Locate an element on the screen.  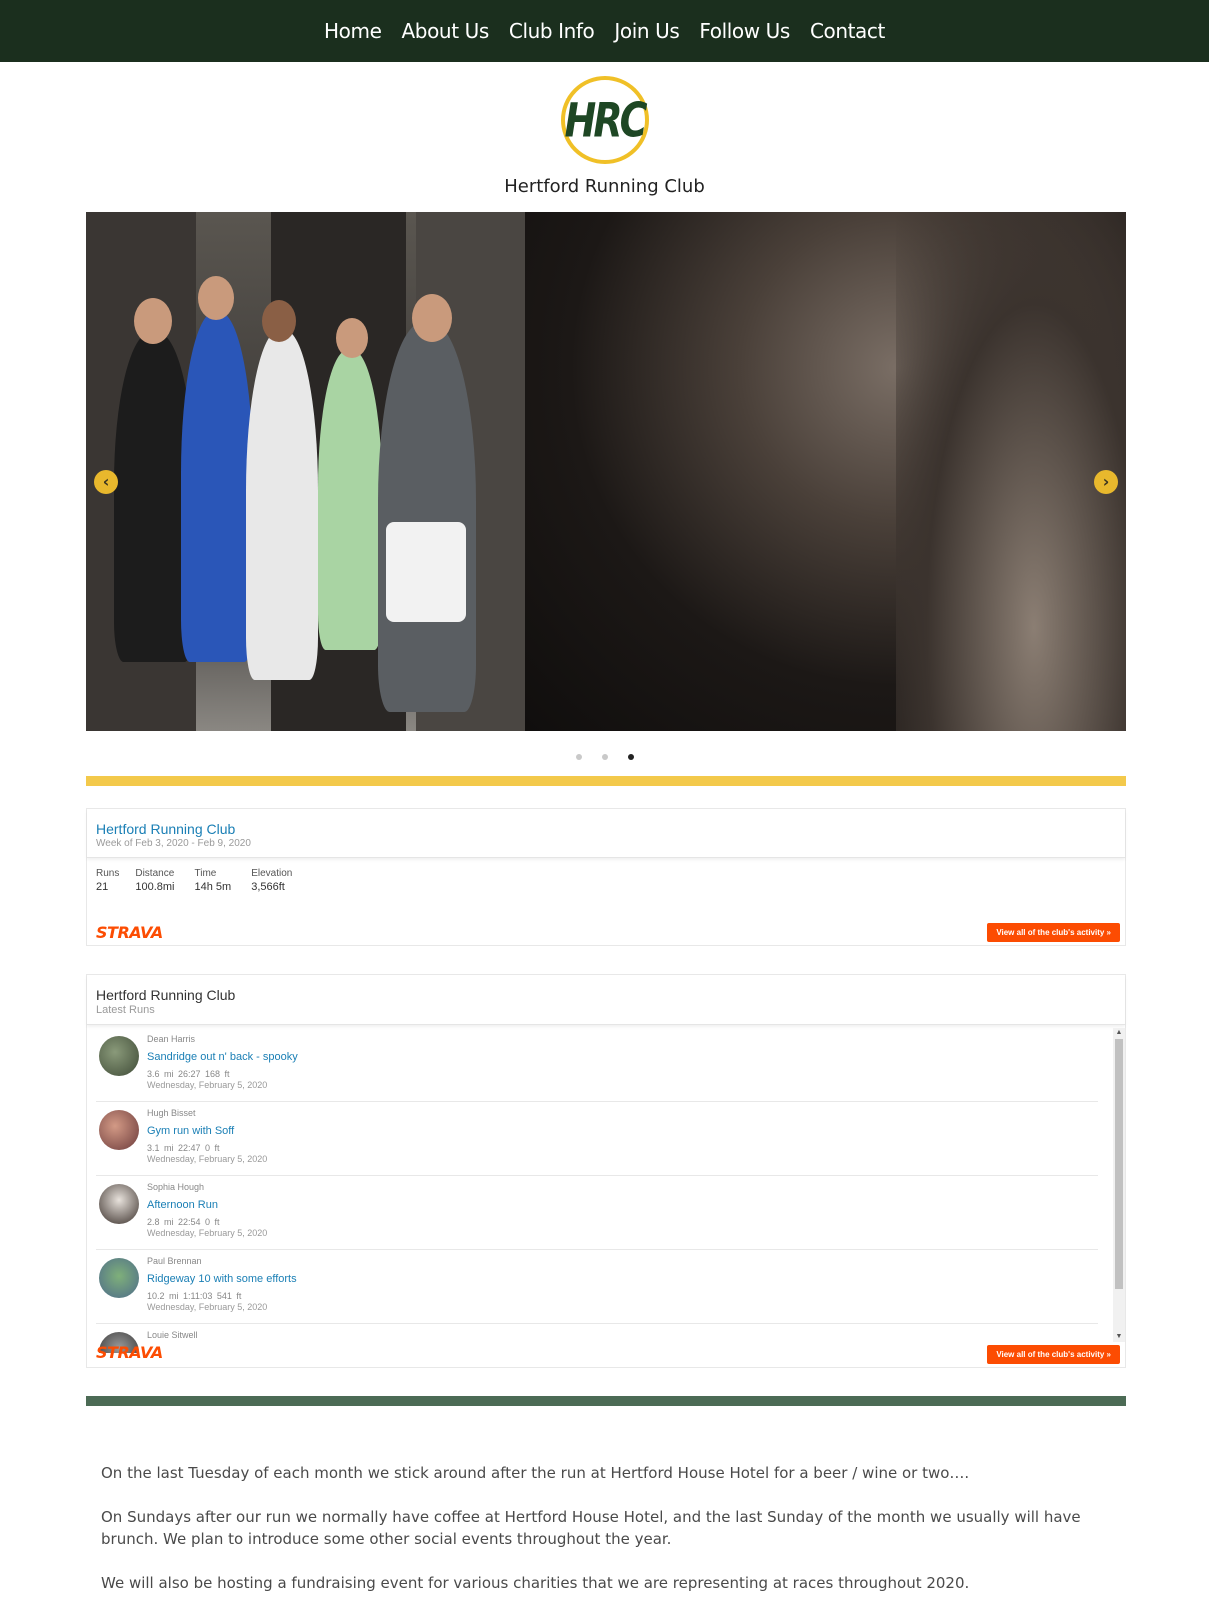
runs-scrollbar: ▲ ▼ is located at coordinates (1119, 1185).